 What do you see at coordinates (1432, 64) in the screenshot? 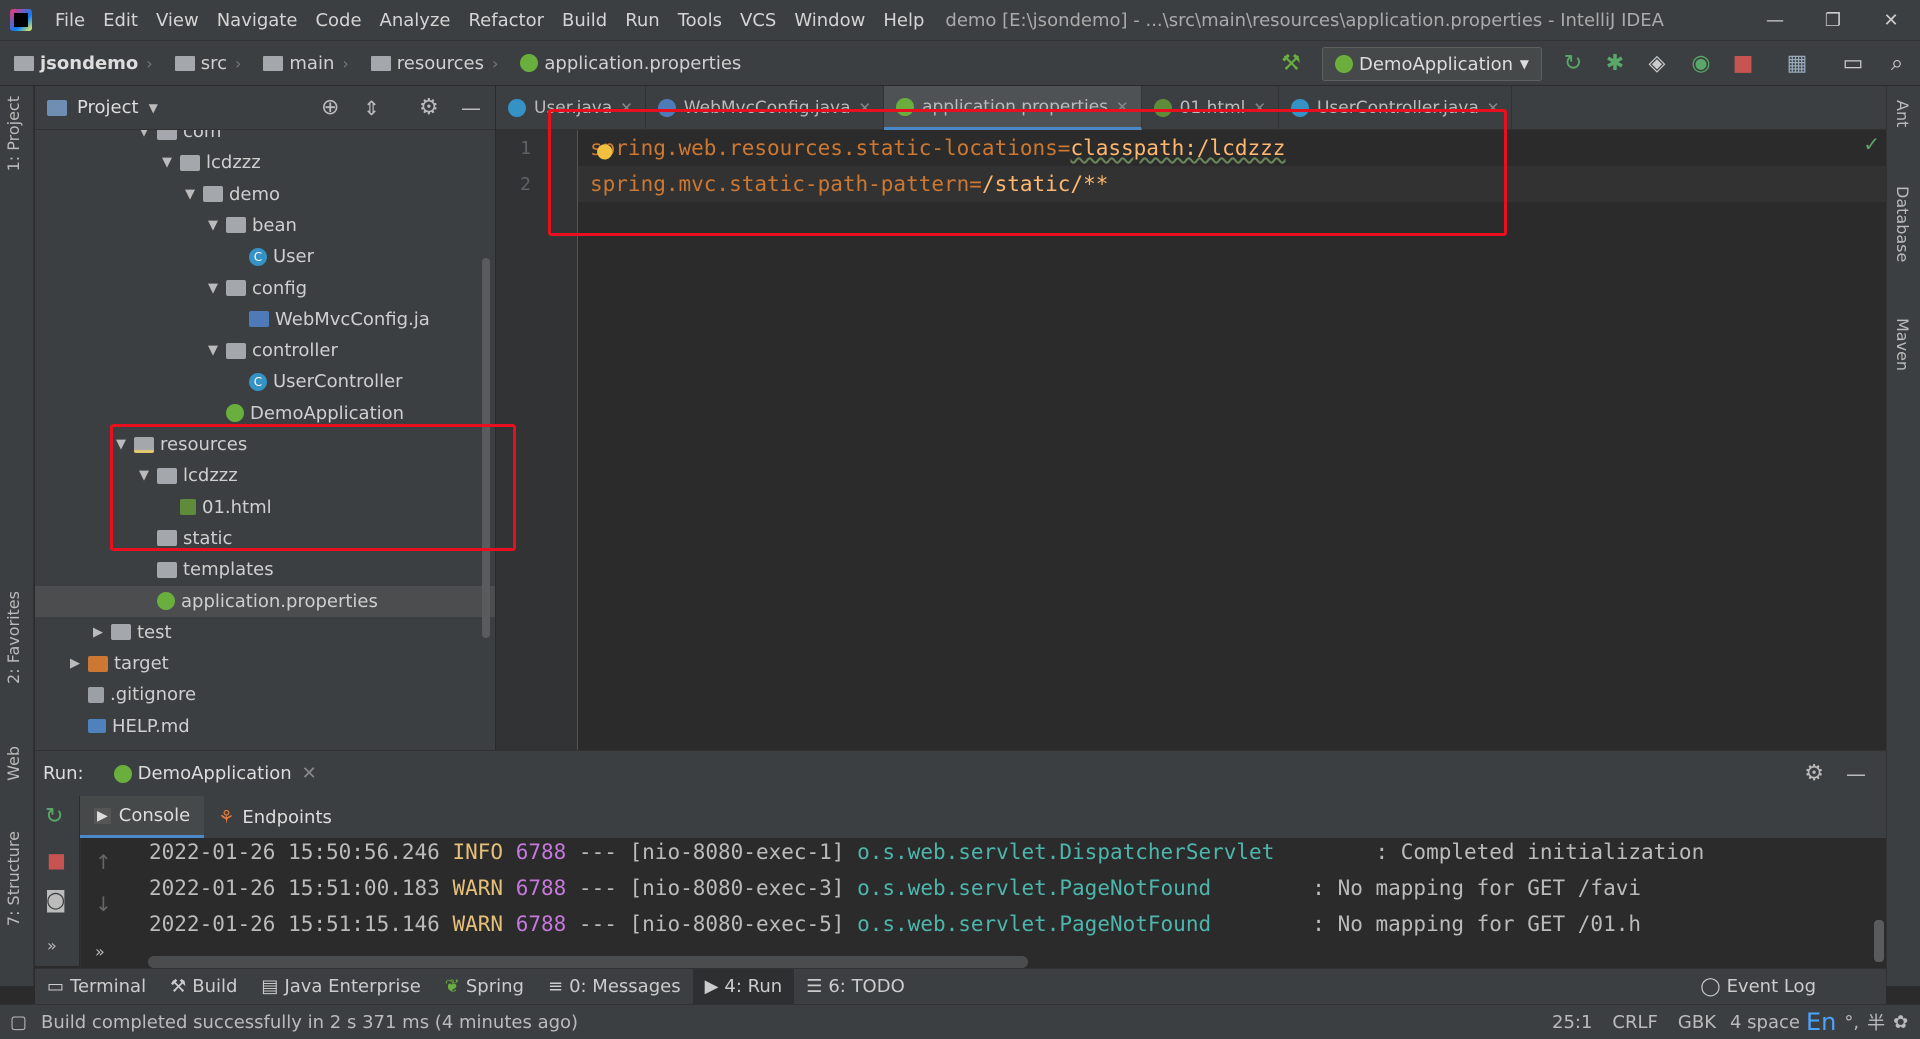
I see `run-config-select: DemoApplication ▼` at bounding box center [1432, 64].